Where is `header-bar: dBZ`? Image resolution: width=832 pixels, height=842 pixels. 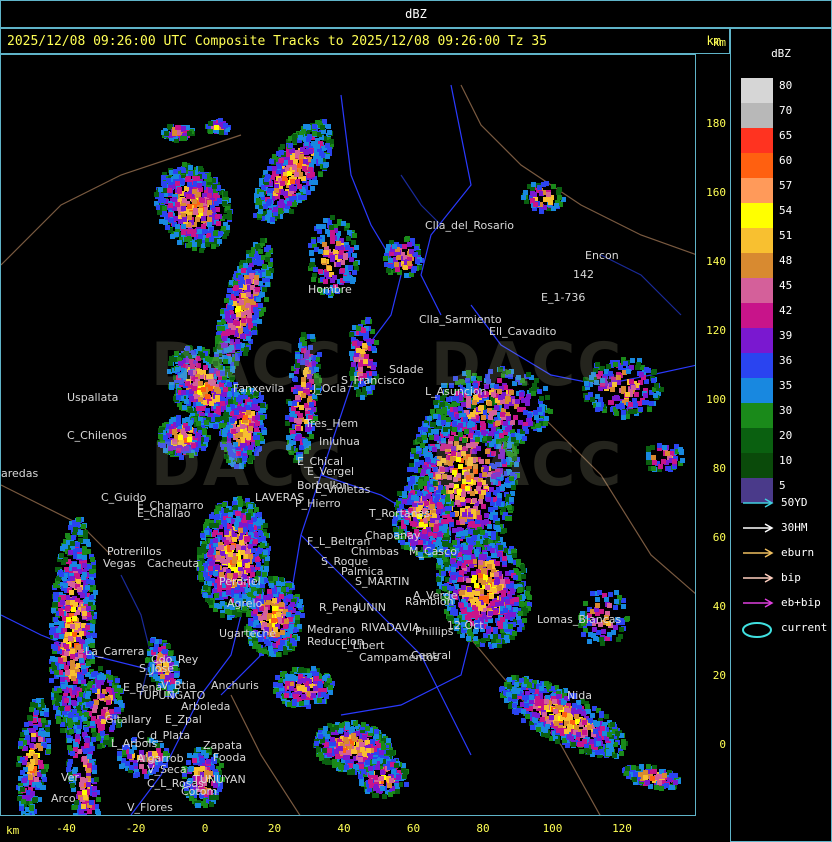 header-bar: dBZ is located at coordinates (416, 14).